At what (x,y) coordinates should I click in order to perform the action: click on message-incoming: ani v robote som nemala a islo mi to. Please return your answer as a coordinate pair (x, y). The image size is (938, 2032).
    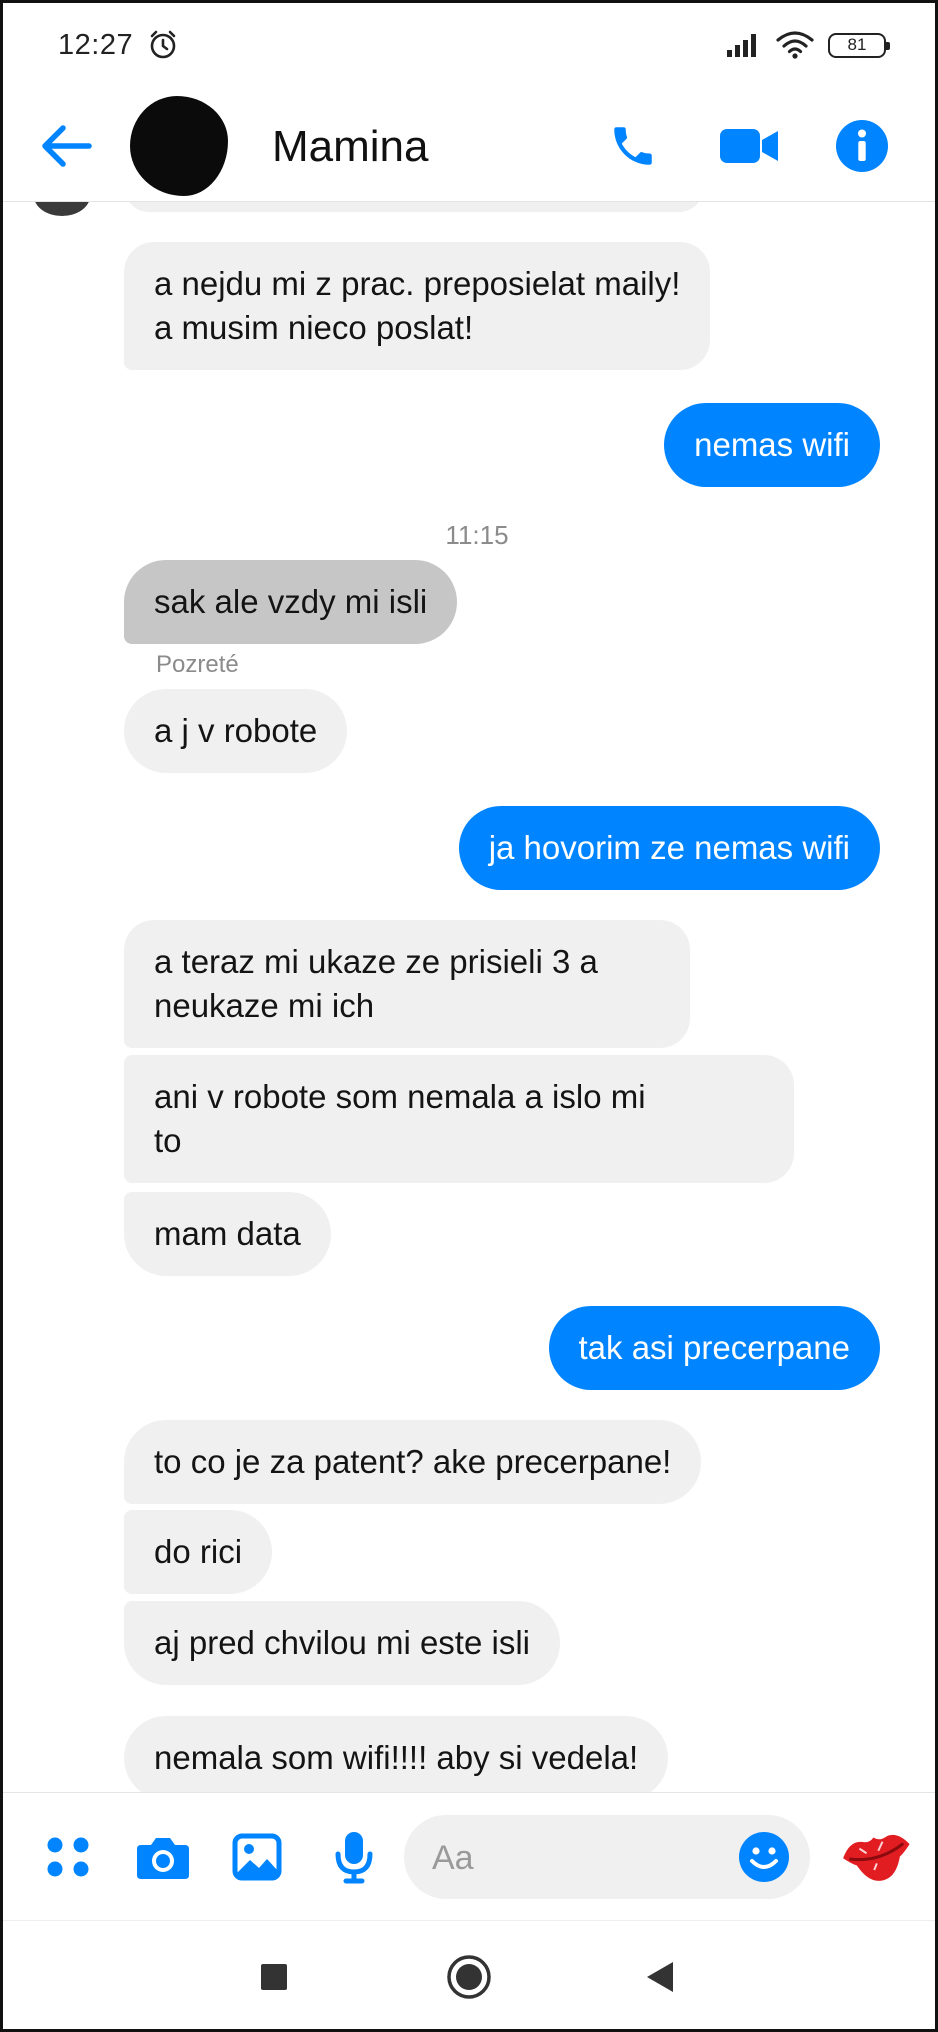
    Looking at the image, I should click on (459, 1119).